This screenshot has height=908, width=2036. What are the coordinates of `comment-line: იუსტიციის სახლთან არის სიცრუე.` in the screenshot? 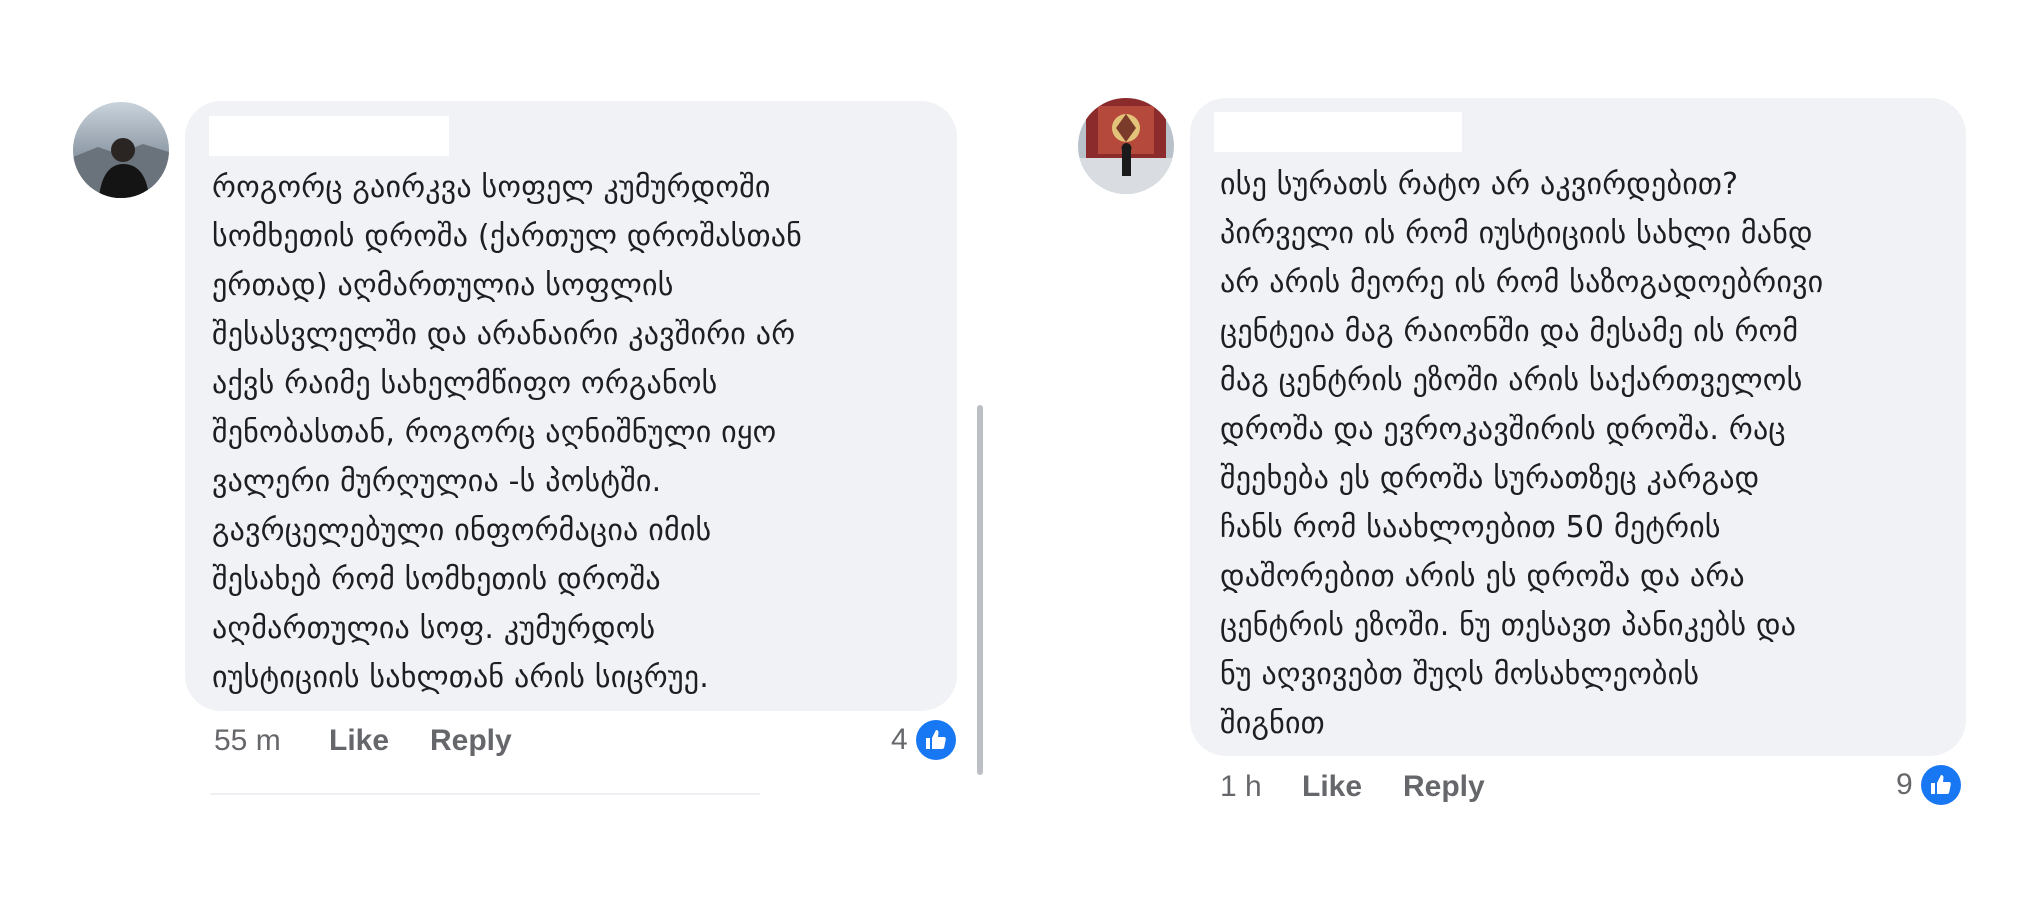 It's located at (460, 677).